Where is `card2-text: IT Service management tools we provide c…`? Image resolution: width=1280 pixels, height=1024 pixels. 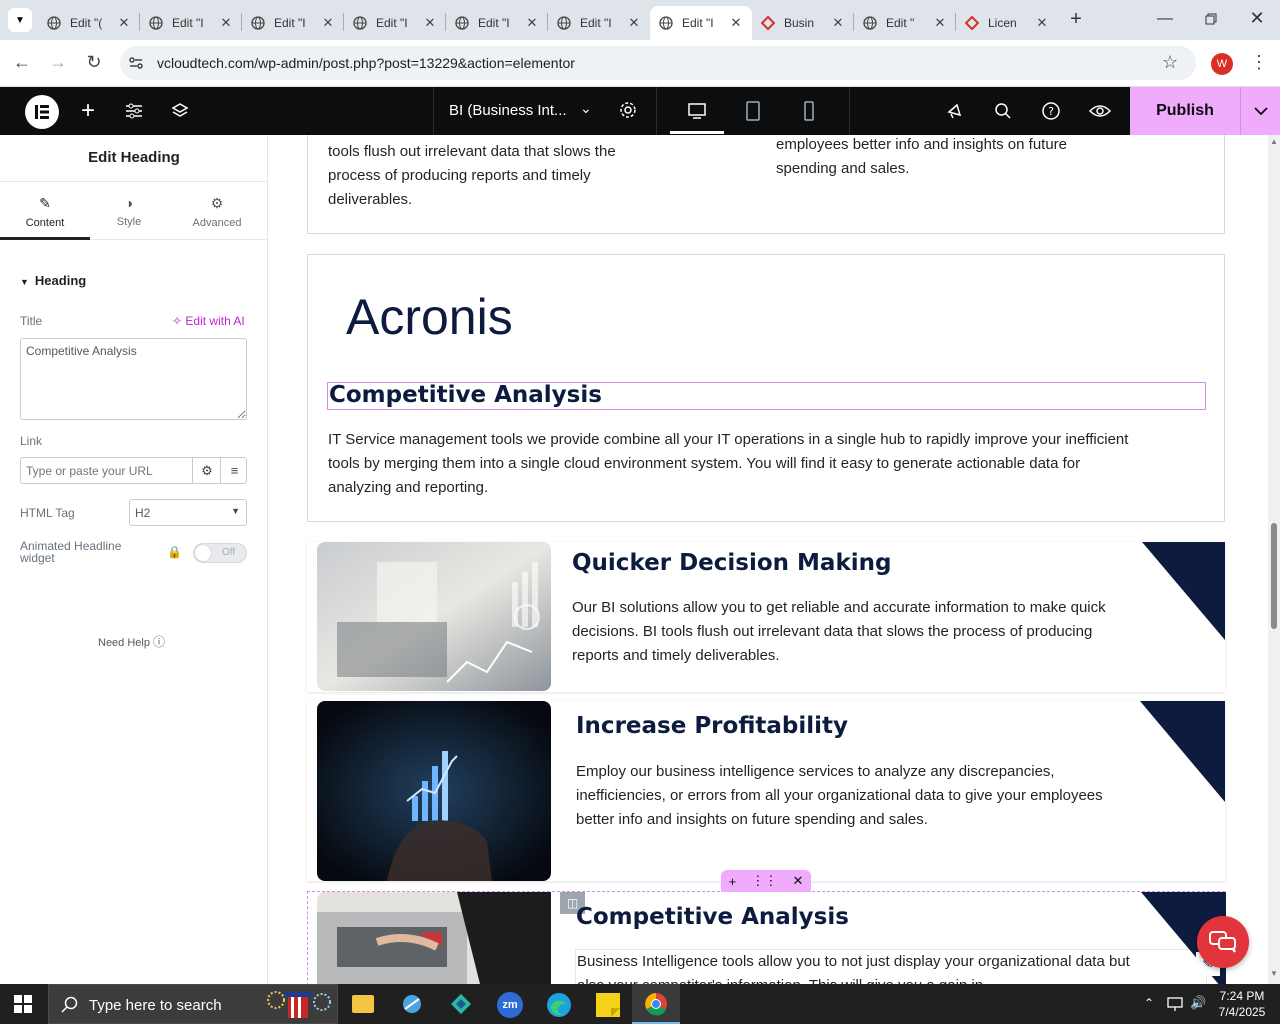
card2-text: IT Service management tools we provide c… is located at coordinates (728, 463).